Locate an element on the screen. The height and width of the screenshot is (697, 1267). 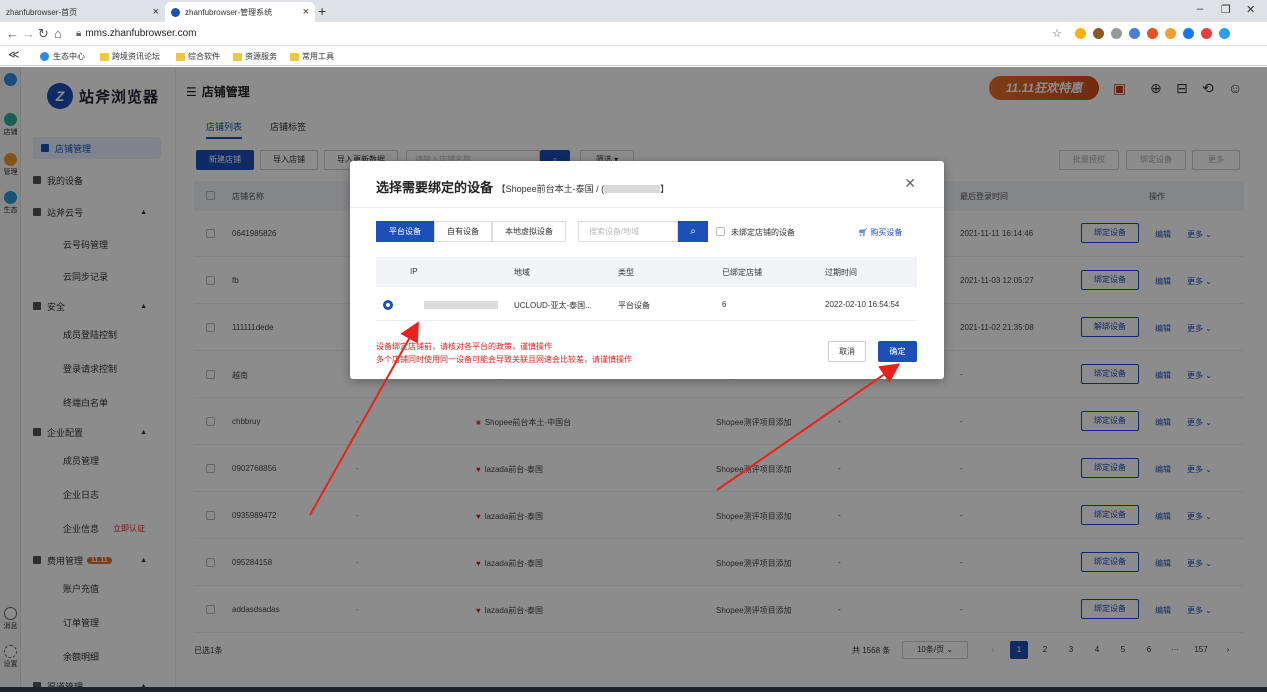
device-search-input: 搜索设备/地域 is located at coordinates (628, 231).